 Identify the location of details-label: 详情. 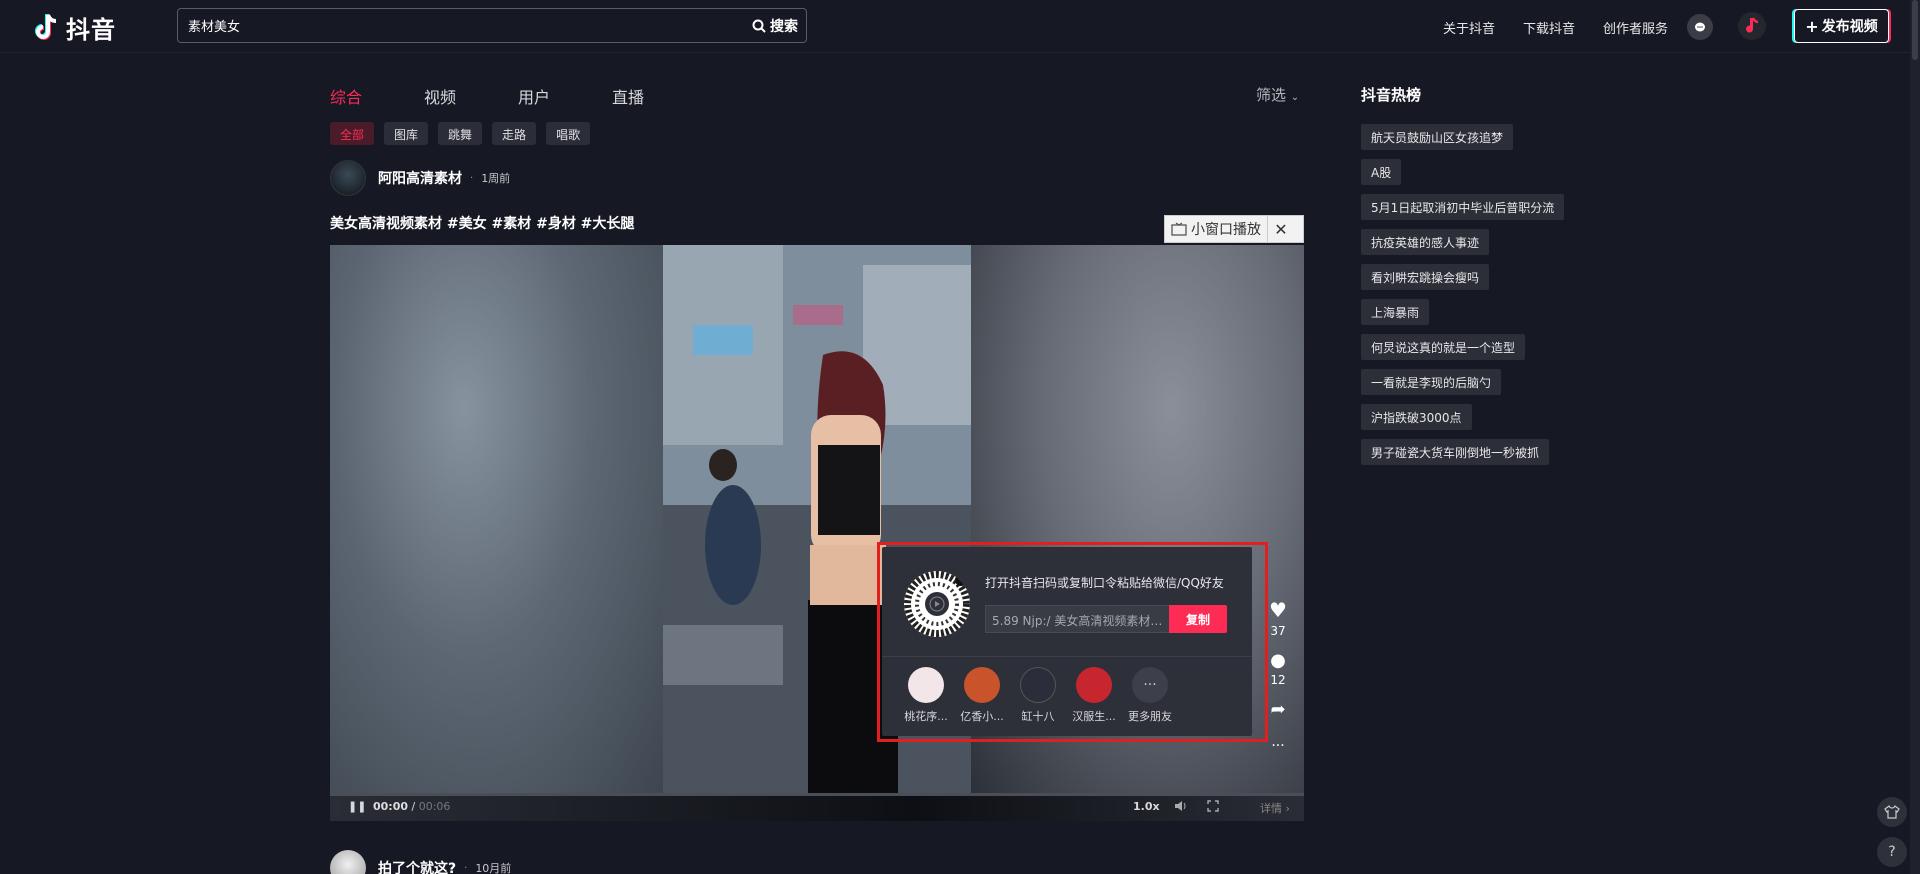
(1271, 808).